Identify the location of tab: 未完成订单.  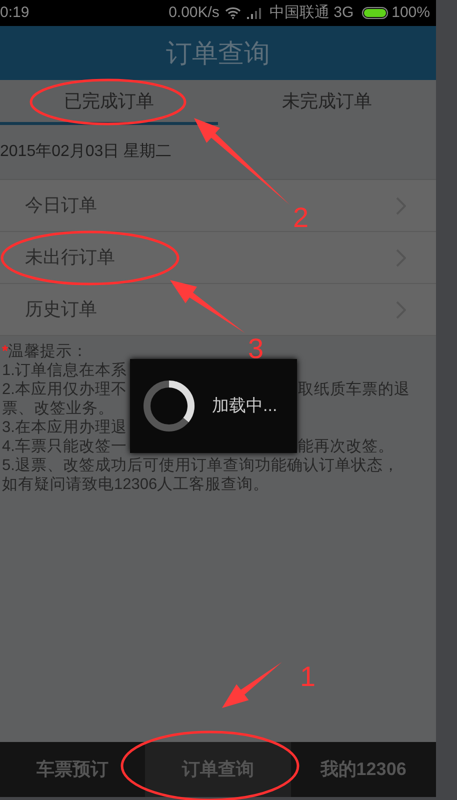
(327, 102).